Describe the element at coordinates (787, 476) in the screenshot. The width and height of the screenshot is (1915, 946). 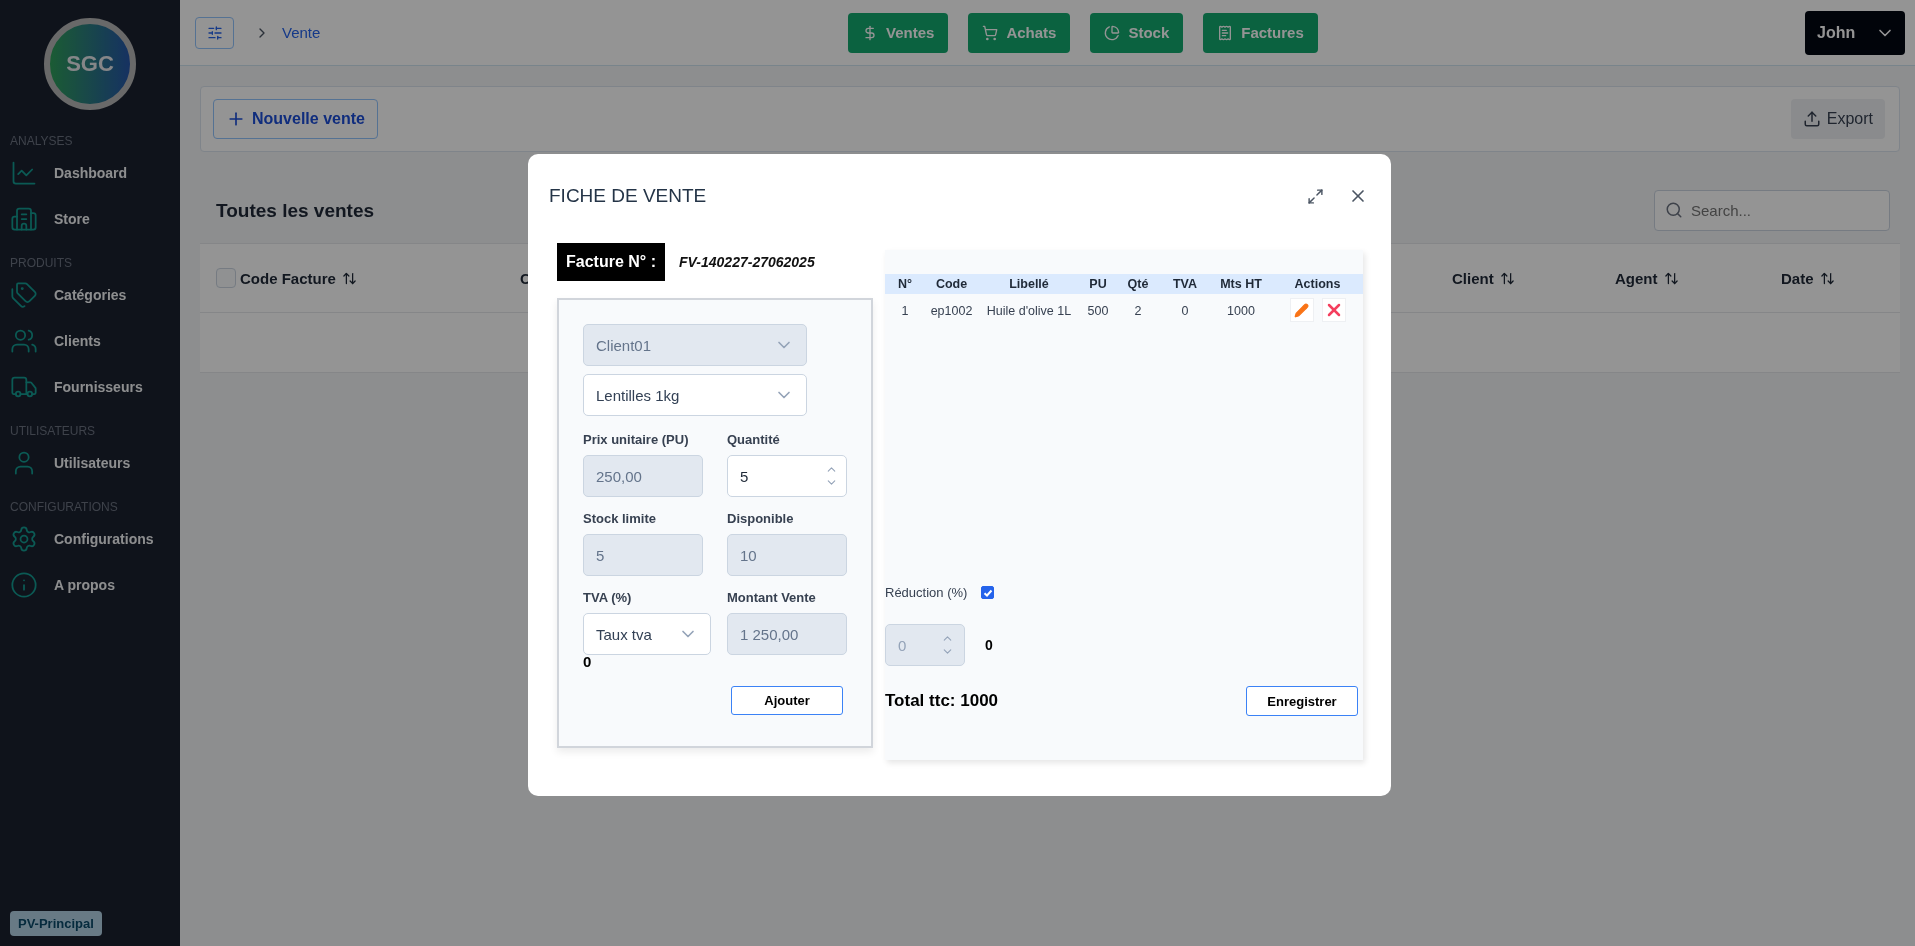
I see `input-field: 5` at that location.